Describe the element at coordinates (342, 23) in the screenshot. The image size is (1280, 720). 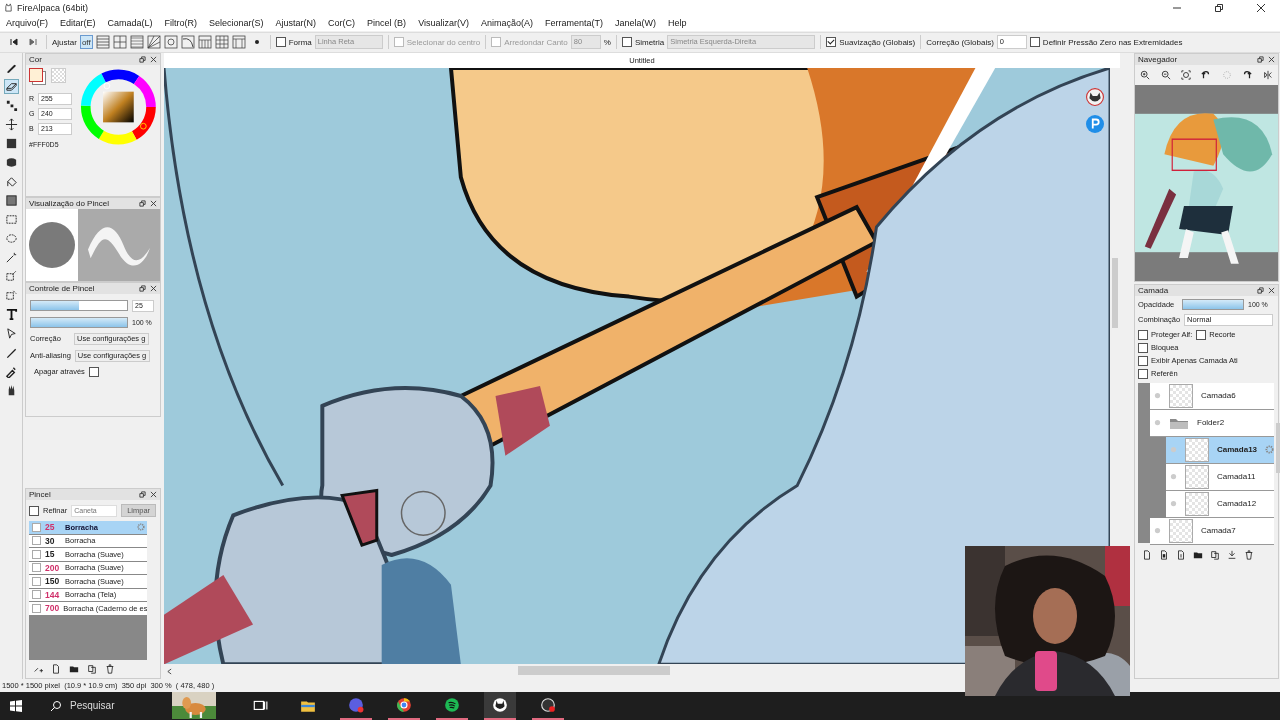
I see `menu-item: Cor(C)` at that location.